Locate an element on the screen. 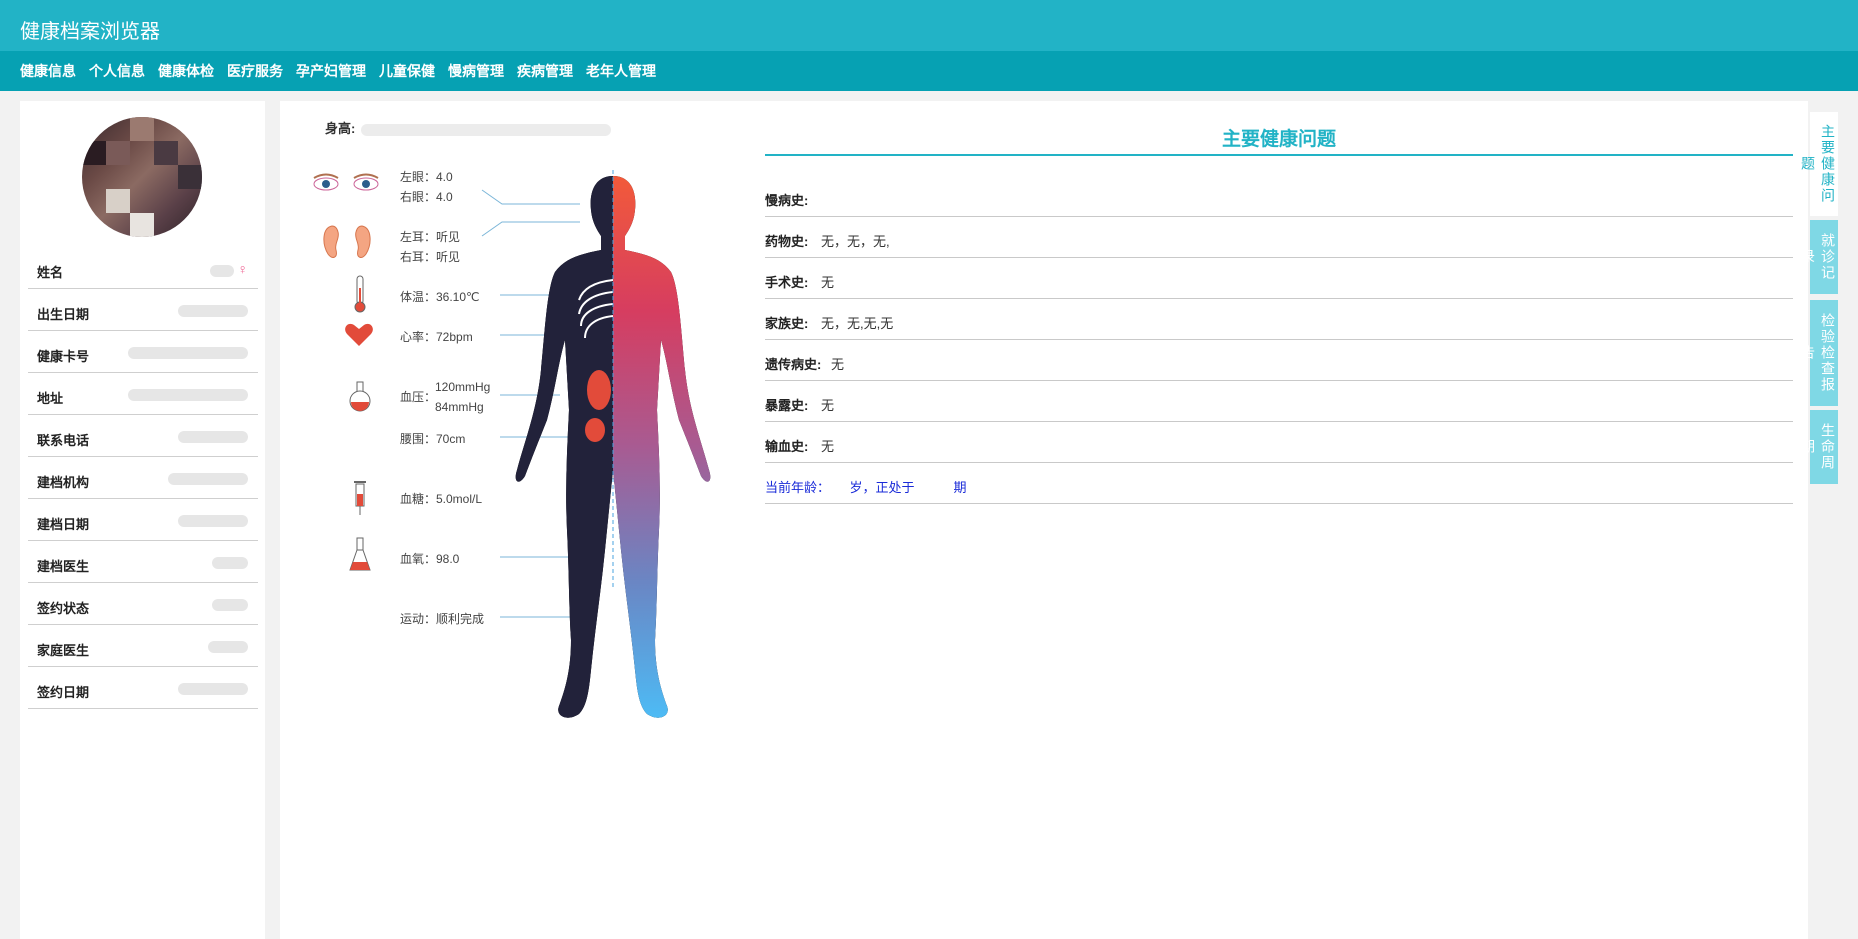 The width and height of the screenshot is (1858, 939). flask-icon is located at coordinates (360, 396).